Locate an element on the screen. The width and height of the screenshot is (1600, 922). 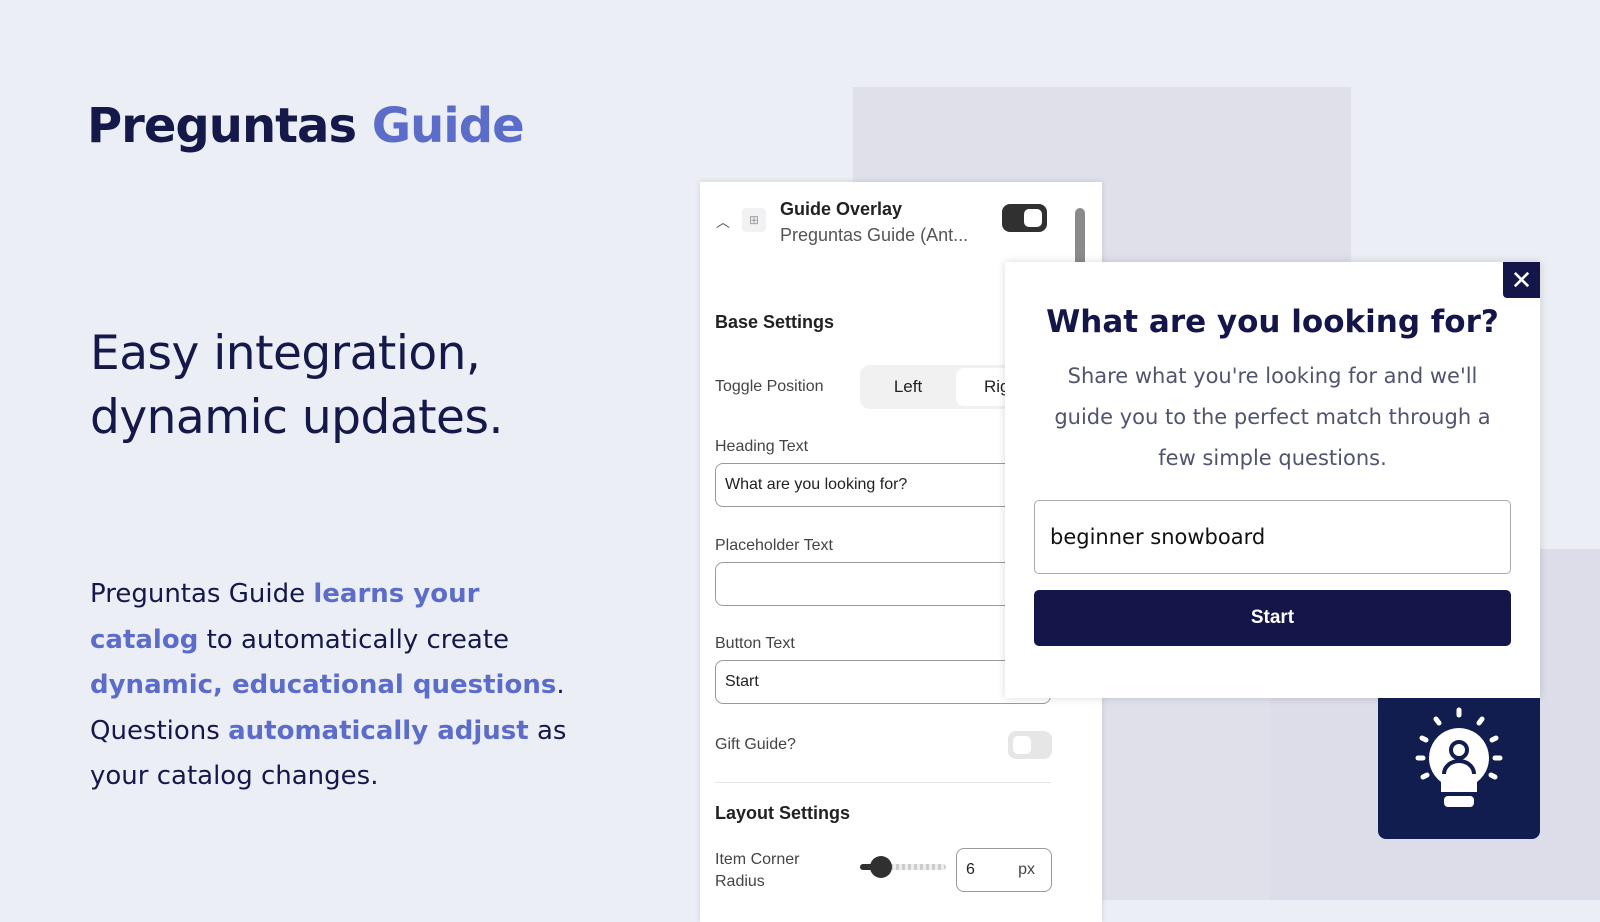
base-settings-heading: Base Settings is located at coordinates (775, 322).